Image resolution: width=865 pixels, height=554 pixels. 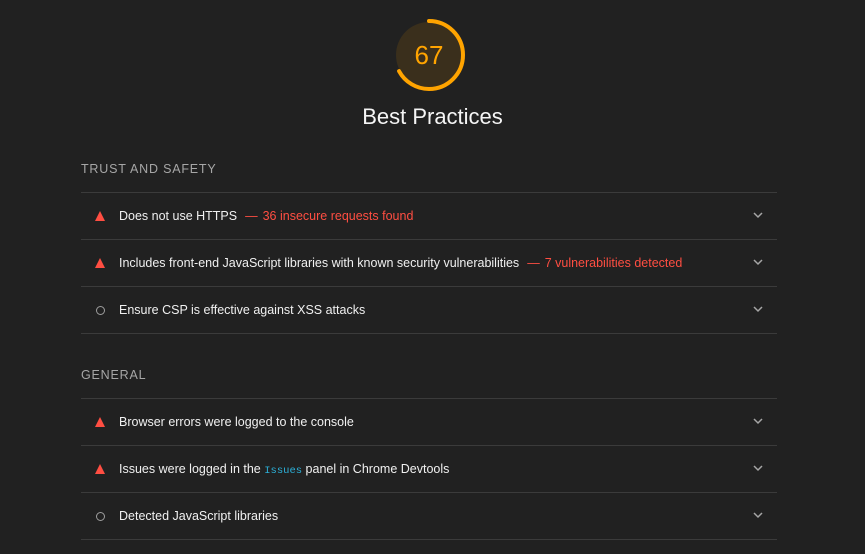 What do you see at coordinates (338, 216) in the screenshot?
I see `audit-display-value: 36 insecure requests found` at bounding box center [338, 216].